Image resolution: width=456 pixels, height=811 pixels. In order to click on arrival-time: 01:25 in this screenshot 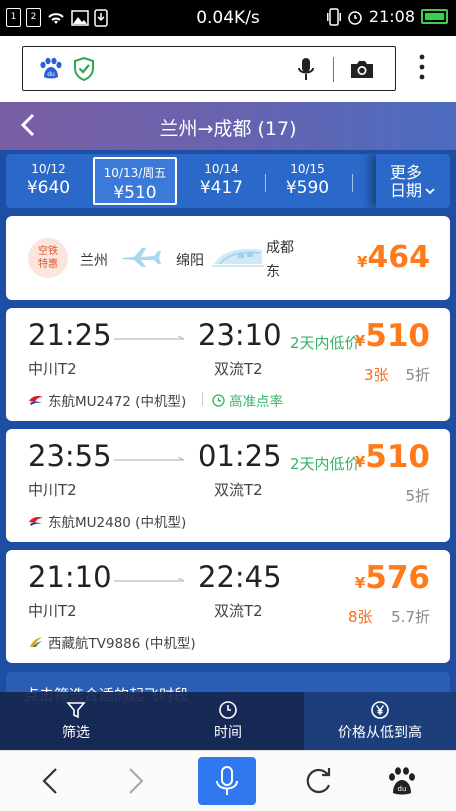, I will do `click(240, 456)`.